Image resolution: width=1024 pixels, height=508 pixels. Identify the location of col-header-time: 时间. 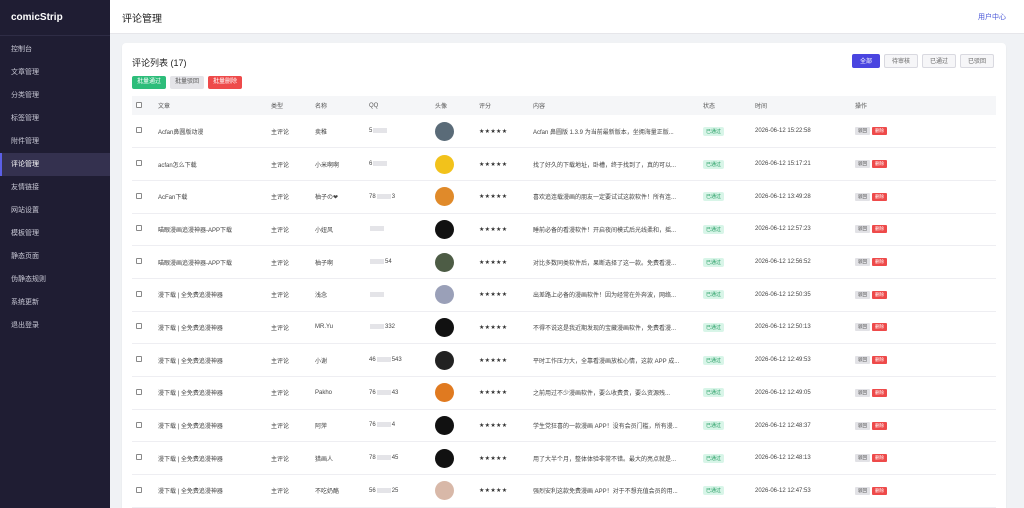
(761, 107).